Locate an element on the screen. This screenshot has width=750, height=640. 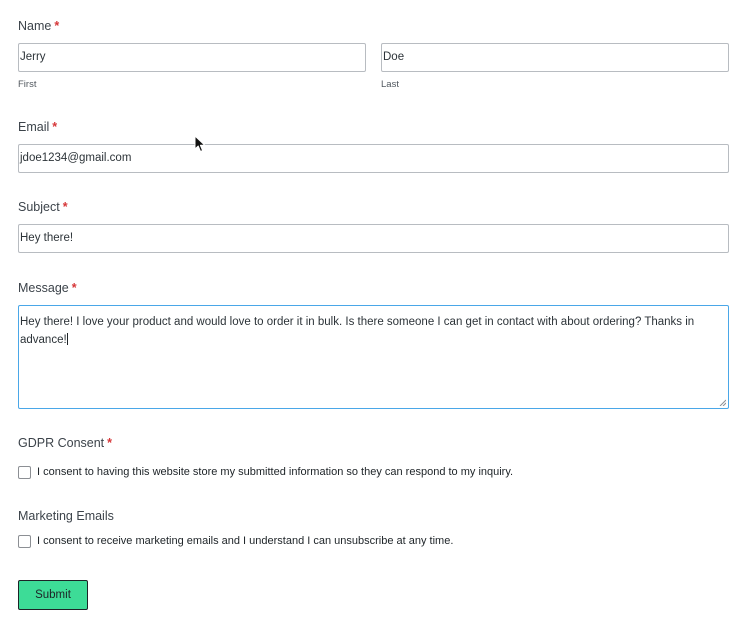
gdpr-consent-checkbox is located at coordinates (24, 472).